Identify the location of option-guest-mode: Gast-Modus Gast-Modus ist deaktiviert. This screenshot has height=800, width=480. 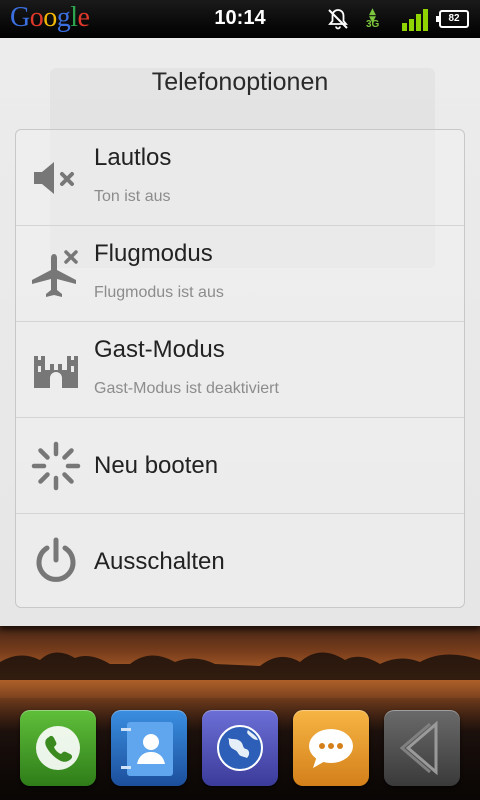
(240, 370).